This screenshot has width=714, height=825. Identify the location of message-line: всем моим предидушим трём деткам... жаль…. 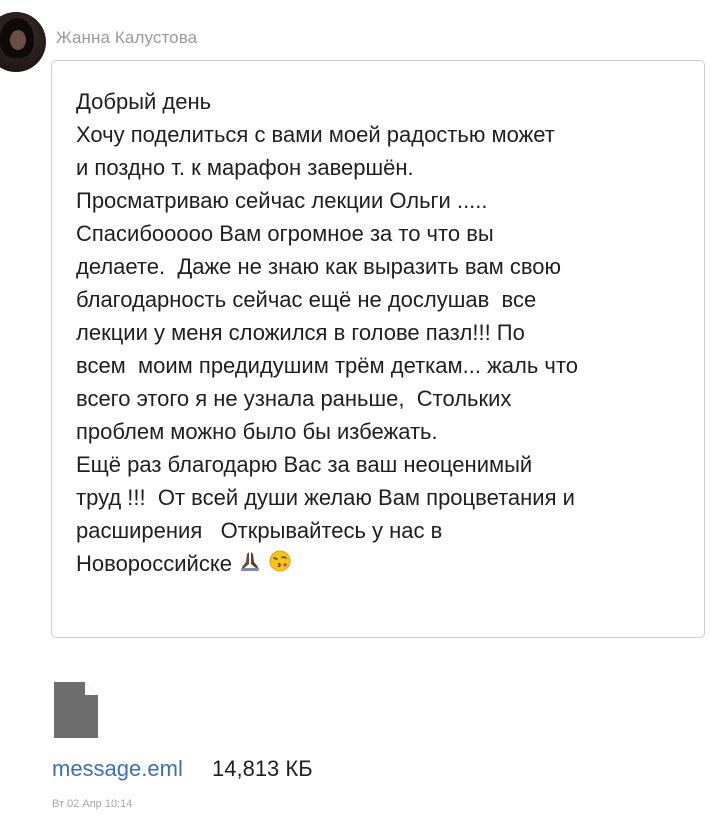
(327, 365).